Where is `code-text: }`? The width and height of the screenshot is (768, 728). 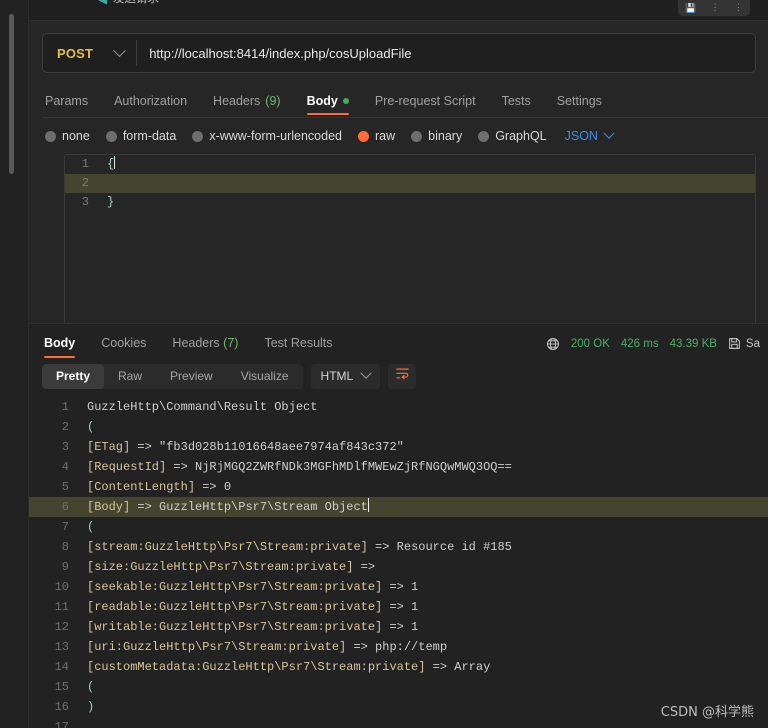
code-text: } is located at coordinates (111, 202).